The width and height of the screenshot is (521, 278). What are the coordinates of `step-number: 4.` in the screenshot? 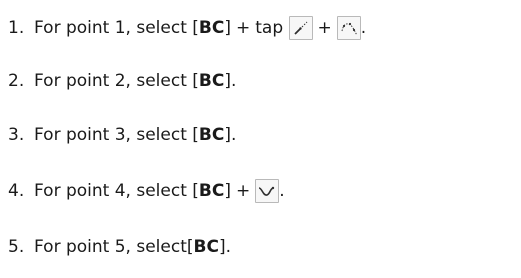 It's located at (16, 191).